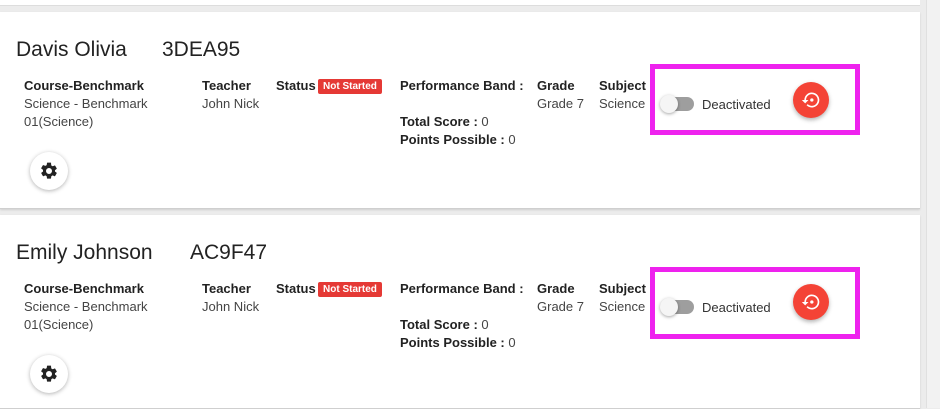 The width and height of the screenshot is (940, 409). Describe the element at coordinates (933, 204) in the screenshot. I see `scrollbar` at that location.